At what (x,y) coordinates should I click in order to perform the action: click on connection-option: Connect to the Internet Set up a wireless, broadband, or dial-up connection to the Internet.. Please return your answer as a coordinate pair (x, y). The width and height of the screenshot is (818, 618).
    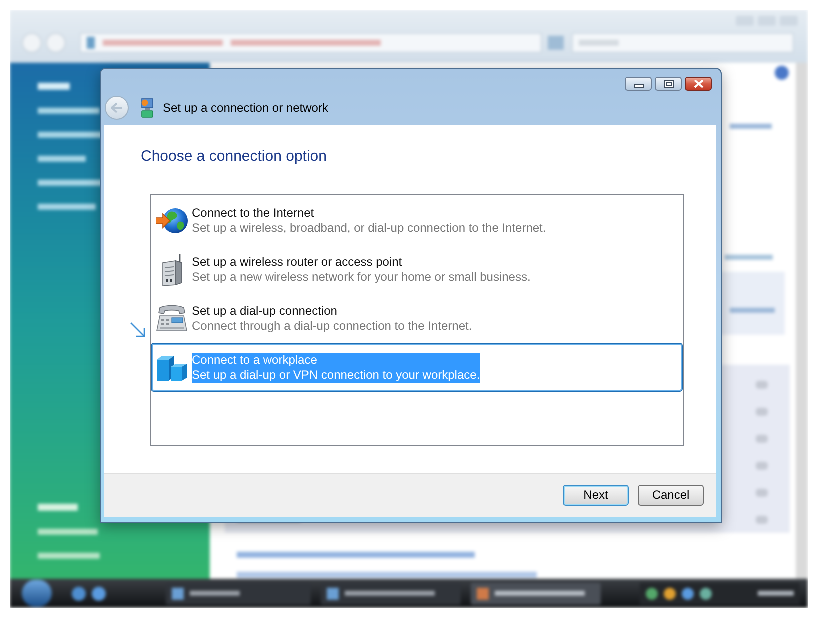
    Looking at the image, I should click on (417, 220).